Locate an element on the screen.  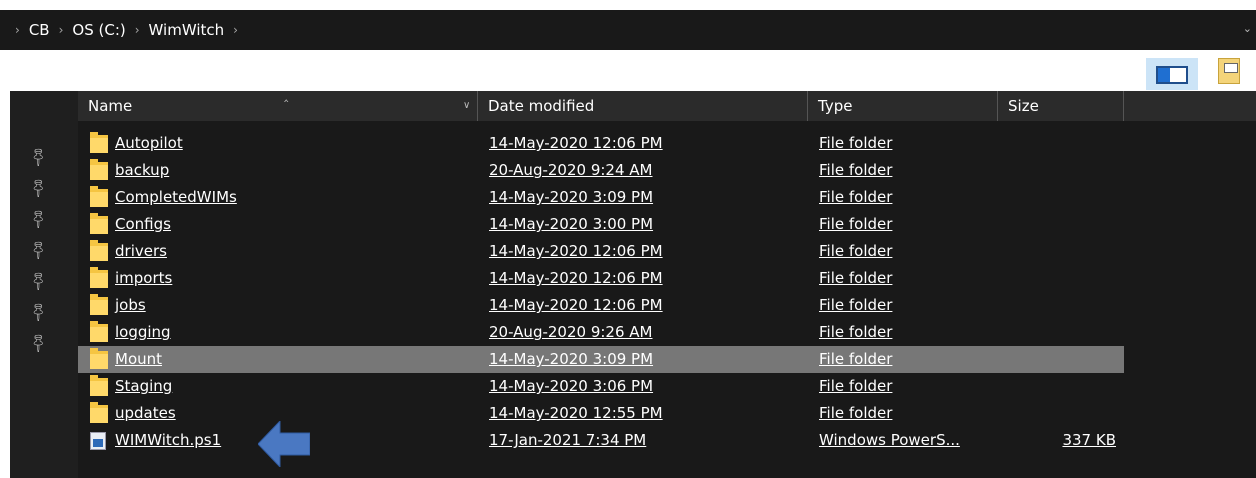
column-header-type-label: Type is located at coordinates (835, 106).